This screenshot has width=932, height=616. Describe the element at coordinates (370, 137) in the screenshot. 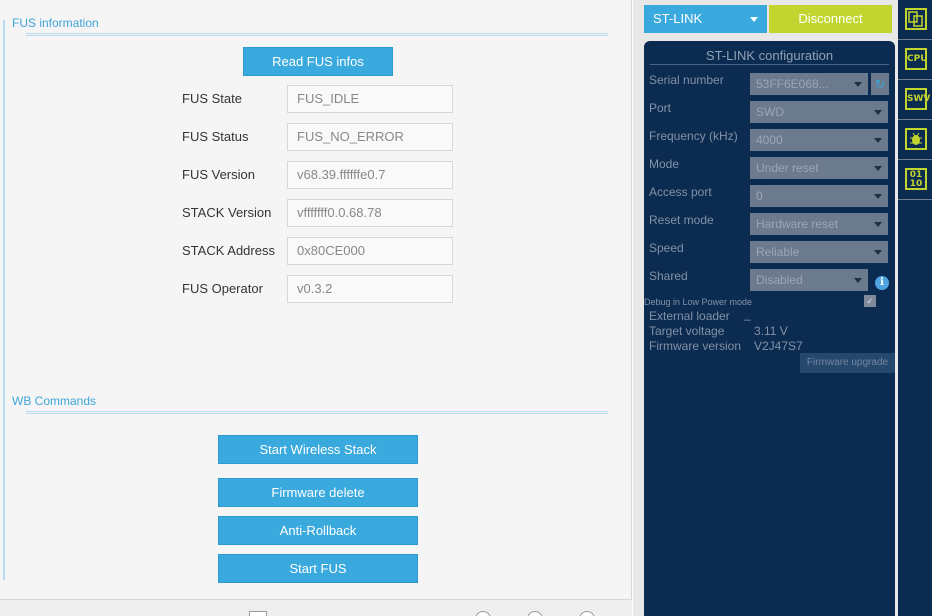

I see `fus-status-field: FUS_NO_ERROR` at that location.